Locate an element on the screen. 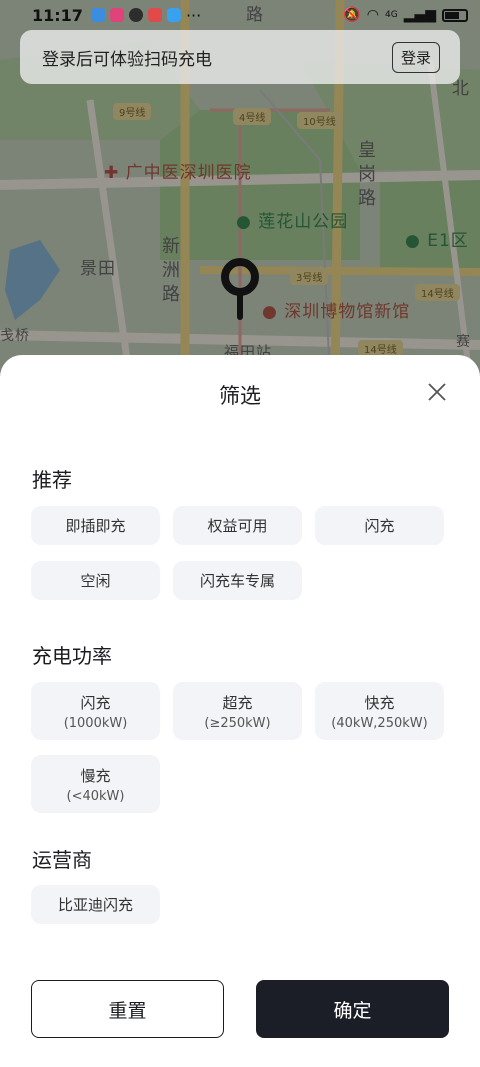 The width and height of the screenshot is (480, 1067). section-title-recommend: 推荐 is located at coordinates (52, 480).